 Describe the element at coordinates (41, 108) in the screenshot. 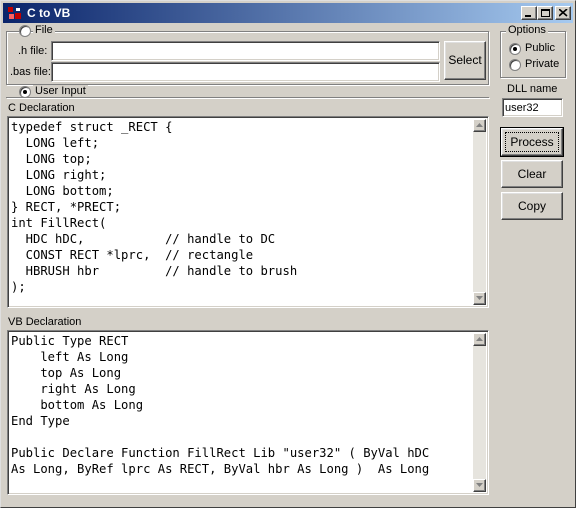

I see `c-declaration-label: C Declaration` at that location.